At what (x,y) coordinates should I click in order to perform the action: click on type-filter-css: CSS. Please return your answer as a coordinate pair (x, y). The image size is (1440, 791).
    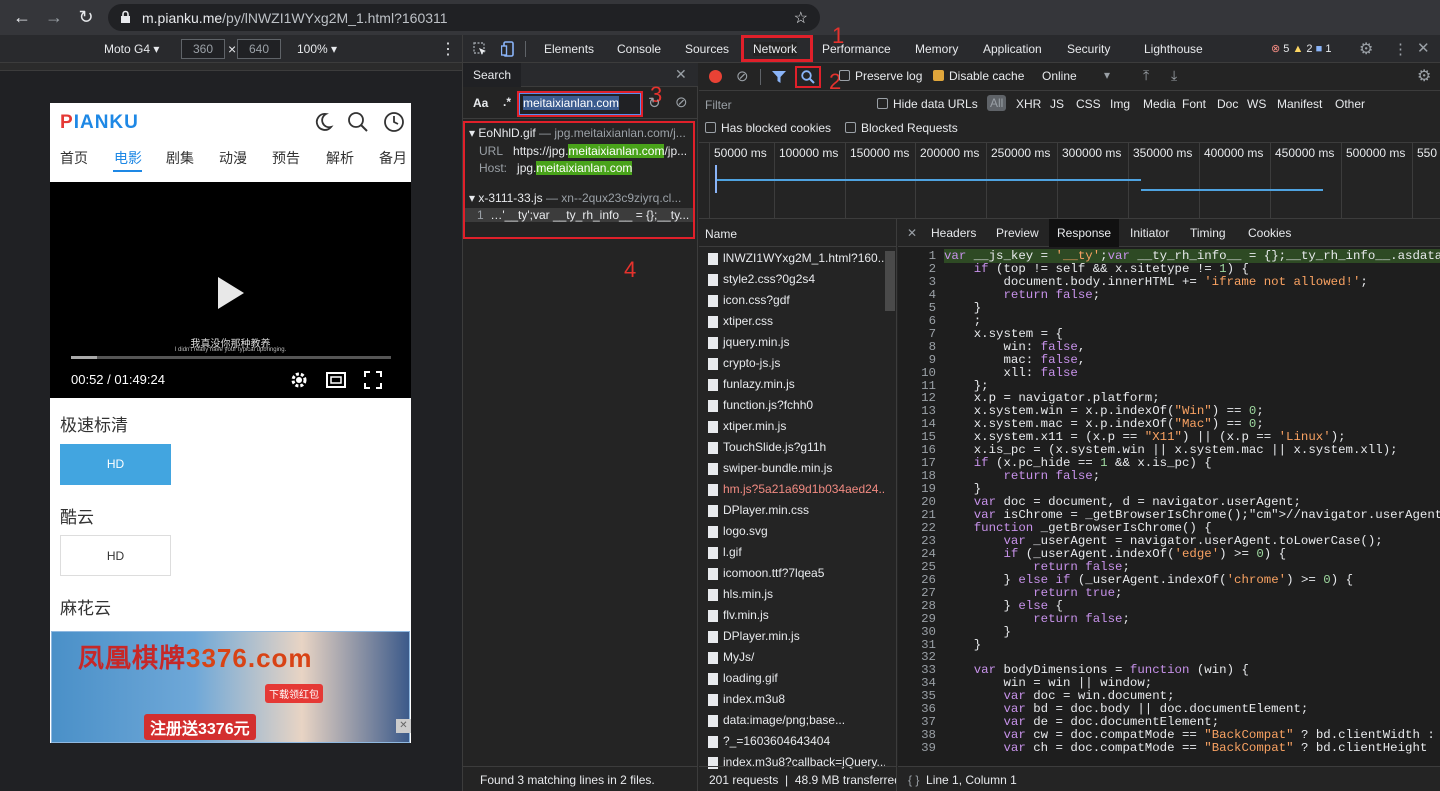
    Looking at the image, I should click on (1088, 104).